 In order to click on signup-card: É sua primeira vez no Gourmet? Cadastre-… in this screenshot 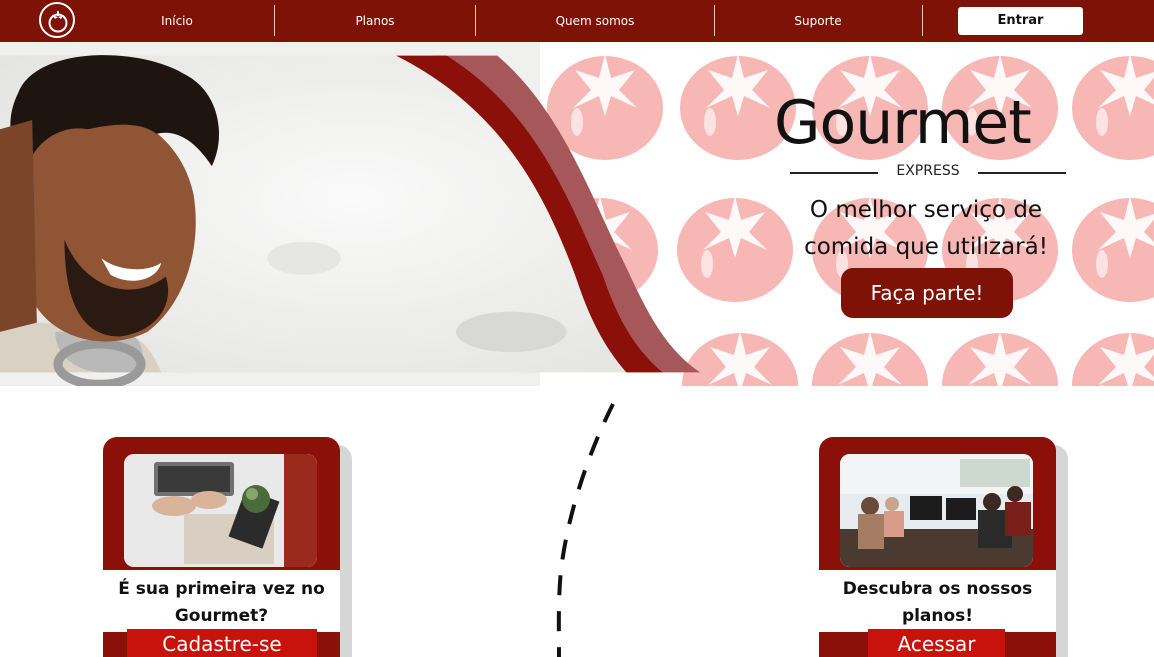, I will do `click(221, 547)`.